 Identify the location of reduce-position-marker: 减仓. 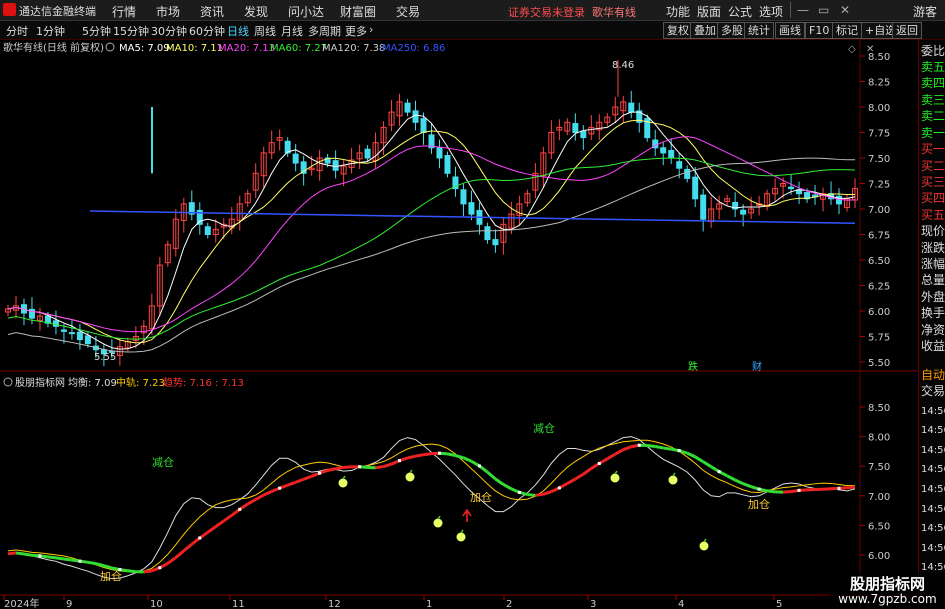
(544, 428).